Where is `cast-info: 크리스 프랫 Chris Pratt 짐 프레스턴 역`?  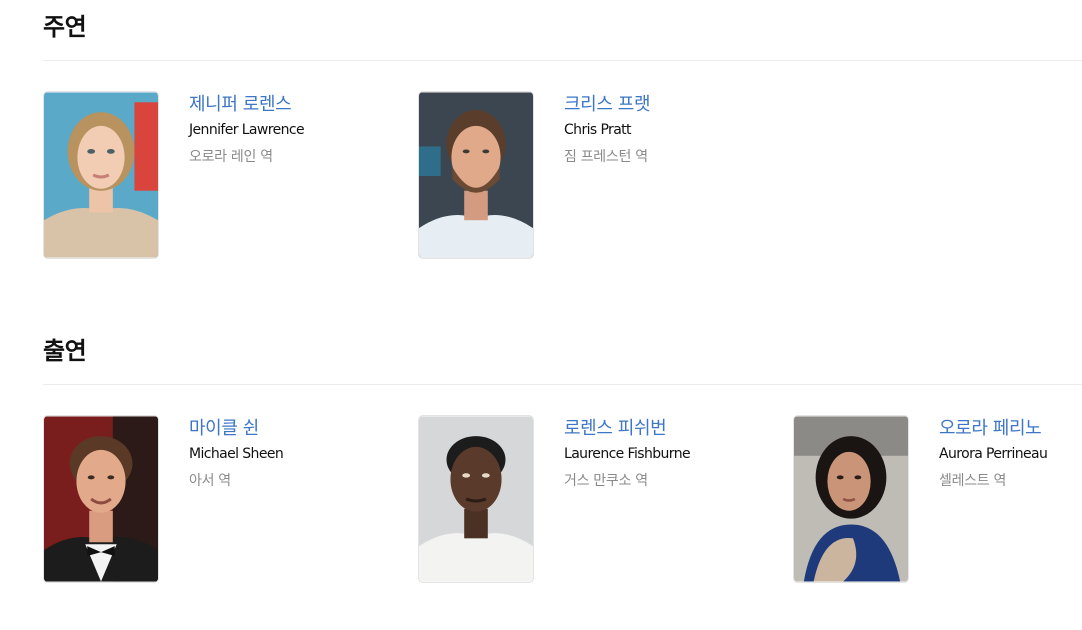 cast-info: 크리스 프랫 Chris Pratt 짐 프레스턴 역 is located at coordinates (669, 130).